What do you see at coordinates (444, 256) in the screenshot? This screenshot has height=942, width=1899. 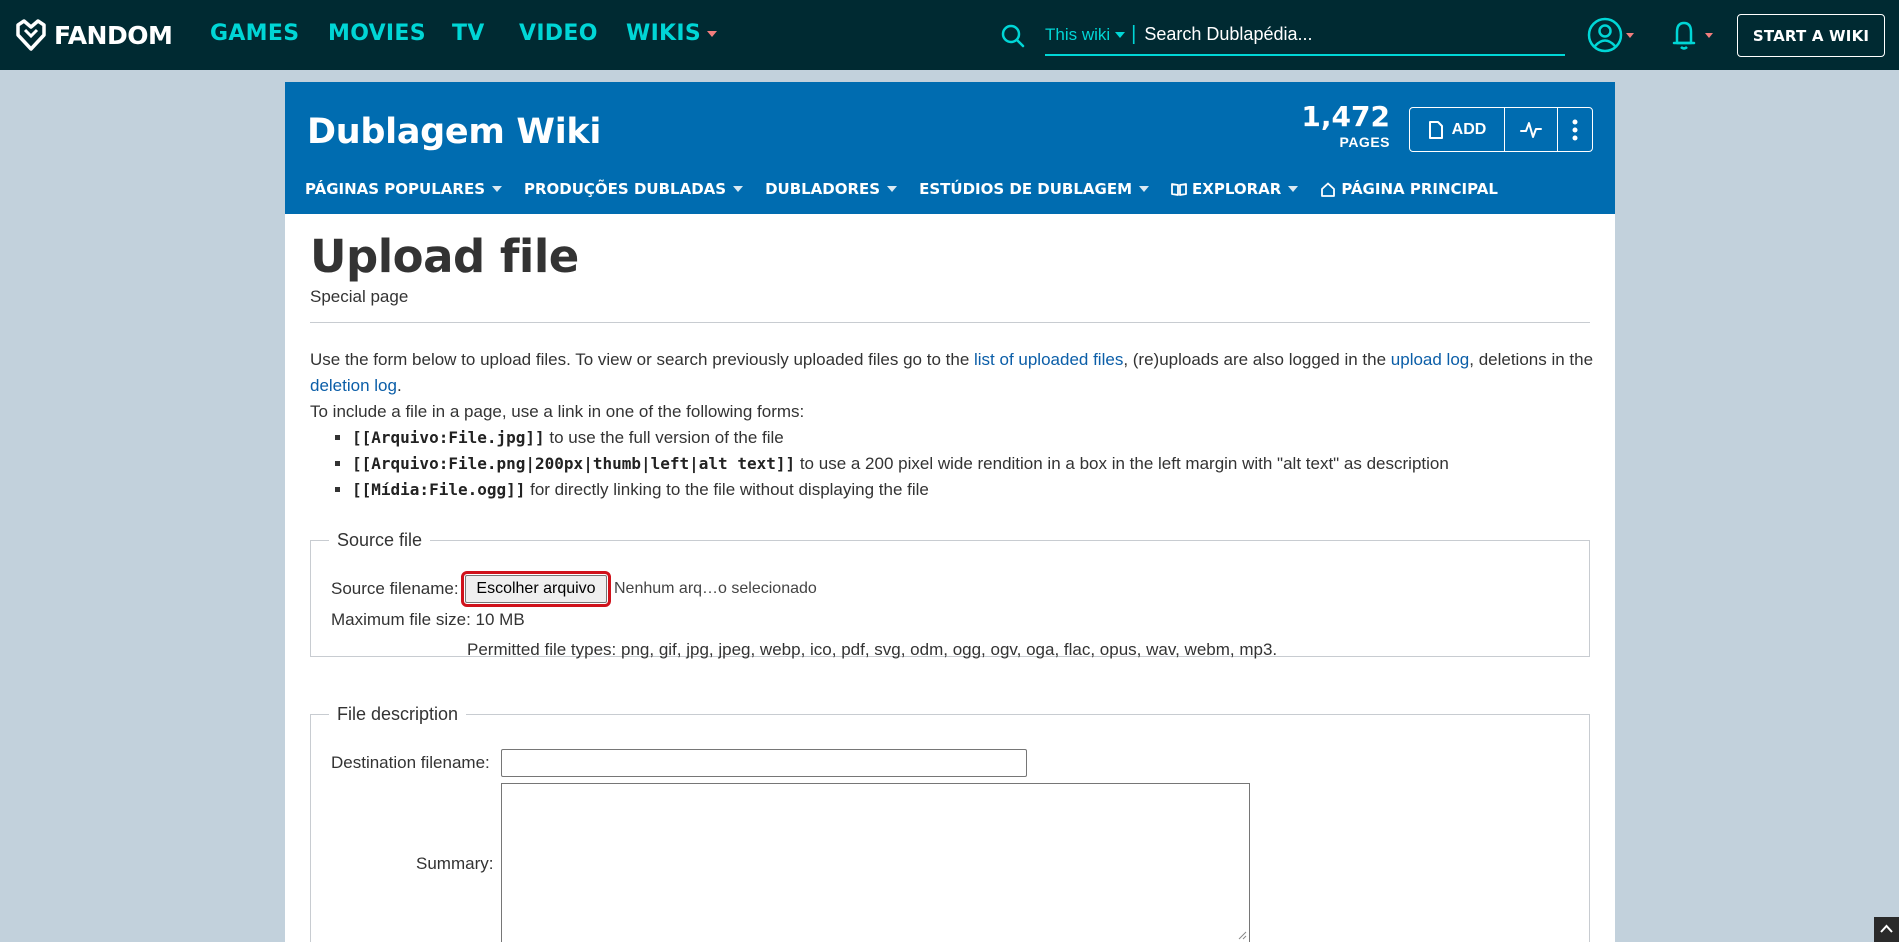 I see `page-title: Upload file` at bounding box center [444, 256].